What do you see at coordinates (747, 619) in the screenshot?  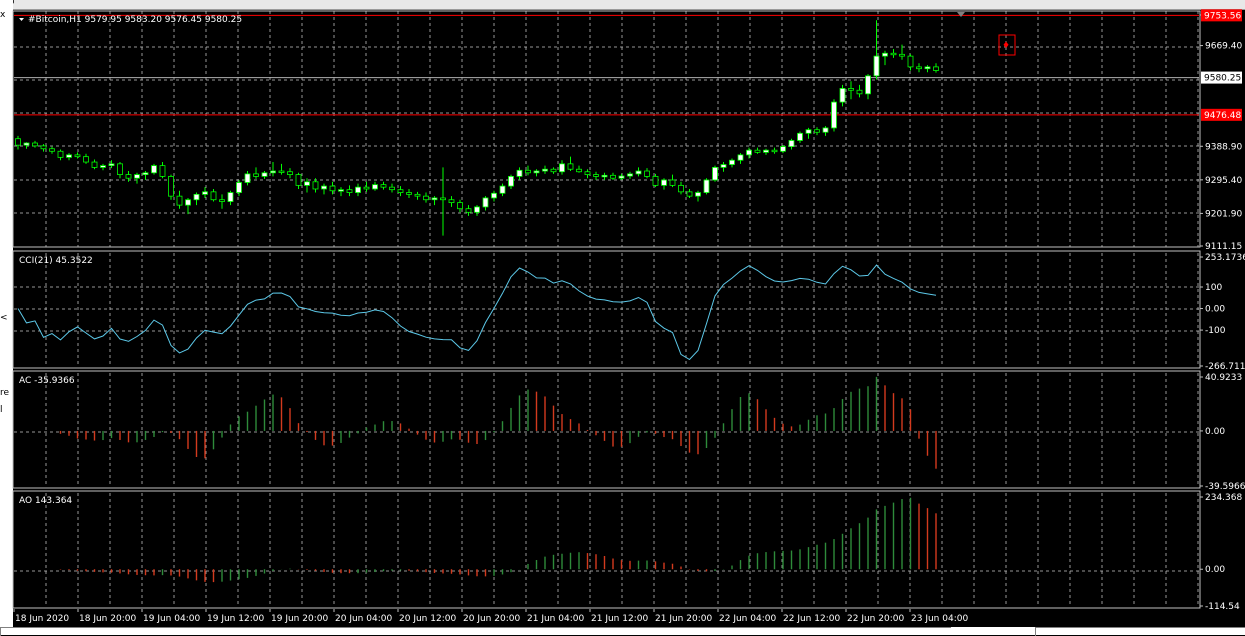 I see `time-tick-label: 22 Jun 04:00` at bounding box center [747, 619].